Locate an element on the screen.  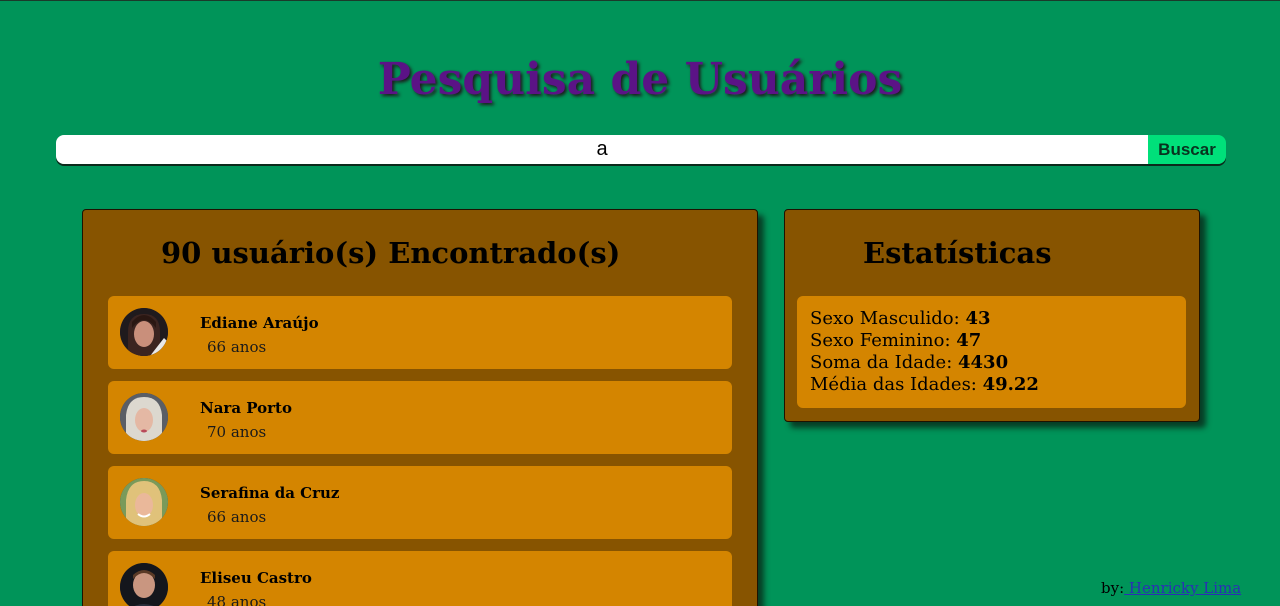
stat-age-sum-value: 4430 is located at coordinates (983, 362).